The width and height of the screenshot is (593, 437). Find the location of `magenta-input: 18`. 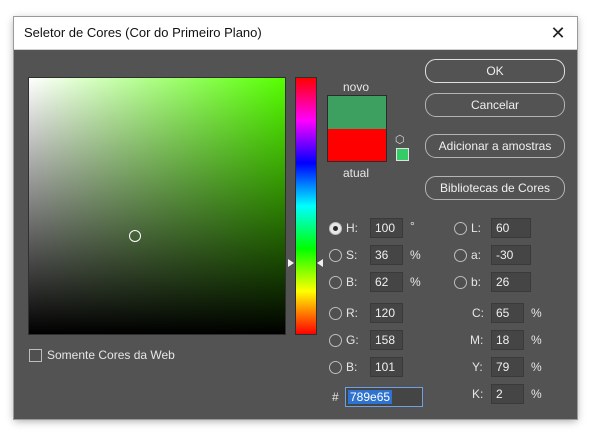

magenta-input: 18 is located at coordinates (507, 340).